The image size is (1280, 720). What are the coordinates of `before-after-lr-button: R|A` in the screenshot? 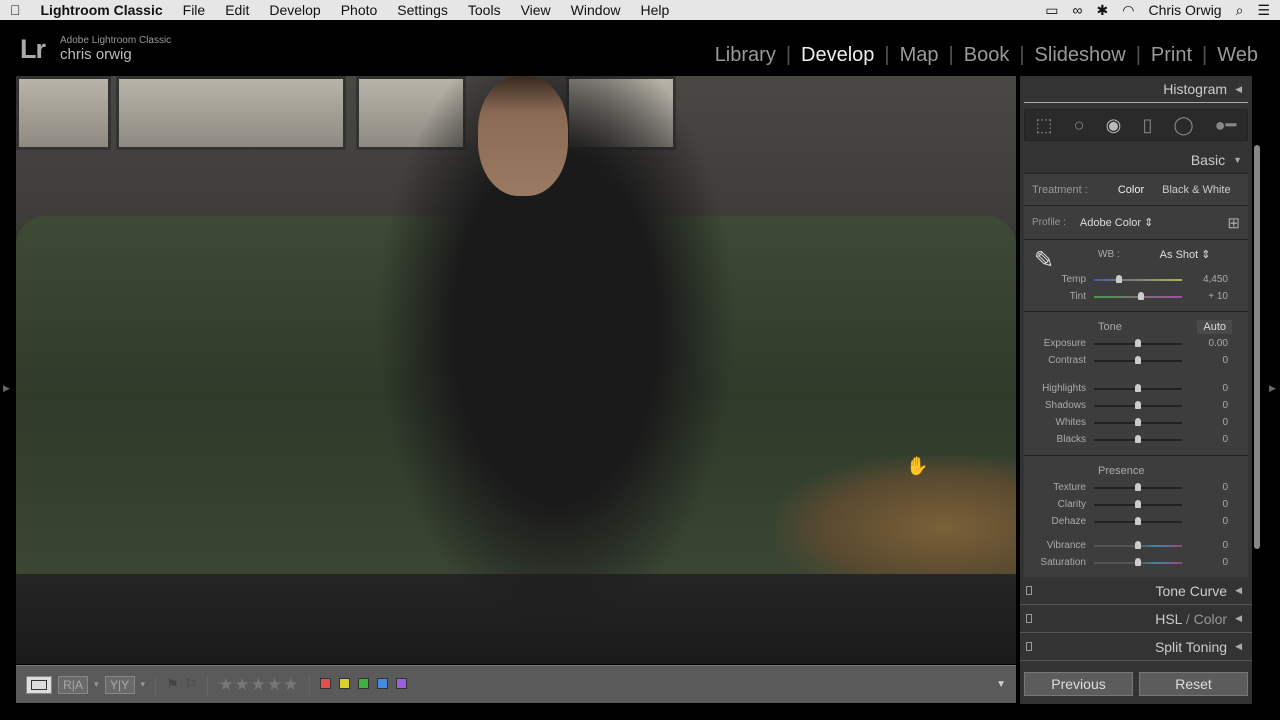 It's located at (73, 684).